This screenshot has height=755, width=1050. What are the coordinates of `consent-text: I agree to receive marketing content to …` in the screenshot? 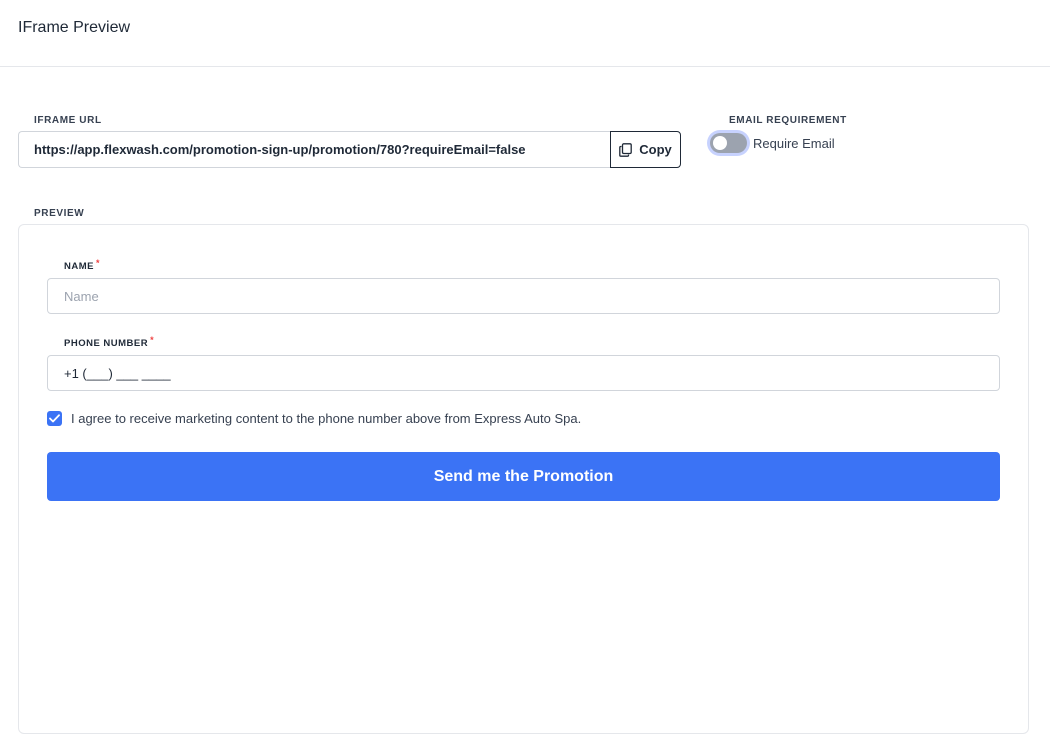 It's located at (326, 418).